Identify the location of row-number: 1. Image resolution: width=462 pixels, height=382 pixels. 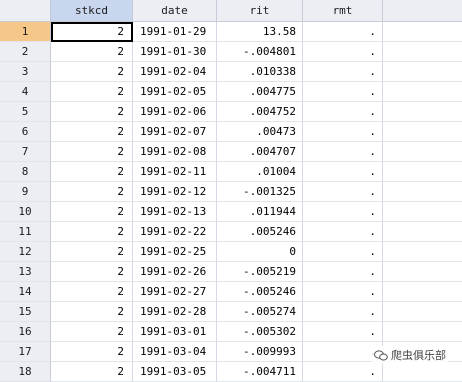
(25, 32).